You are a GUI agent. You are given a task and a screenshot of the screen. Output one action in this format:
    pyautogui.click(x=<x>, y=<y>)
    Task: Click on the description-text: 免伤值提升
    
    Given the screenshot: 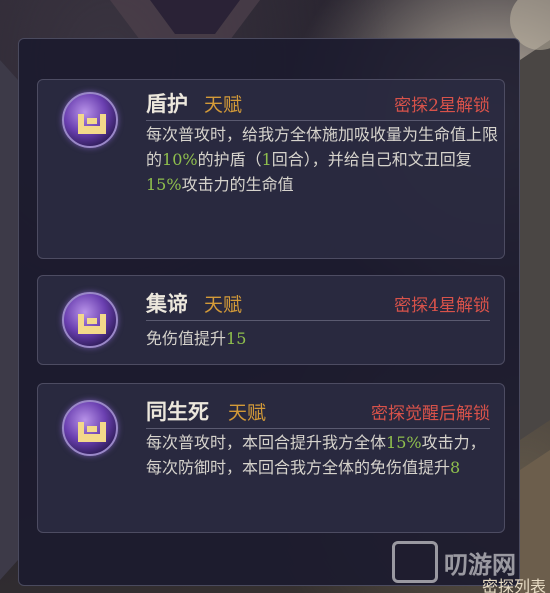 What is the action you would take?
    pyautogui.click(x=186, y=338)
    